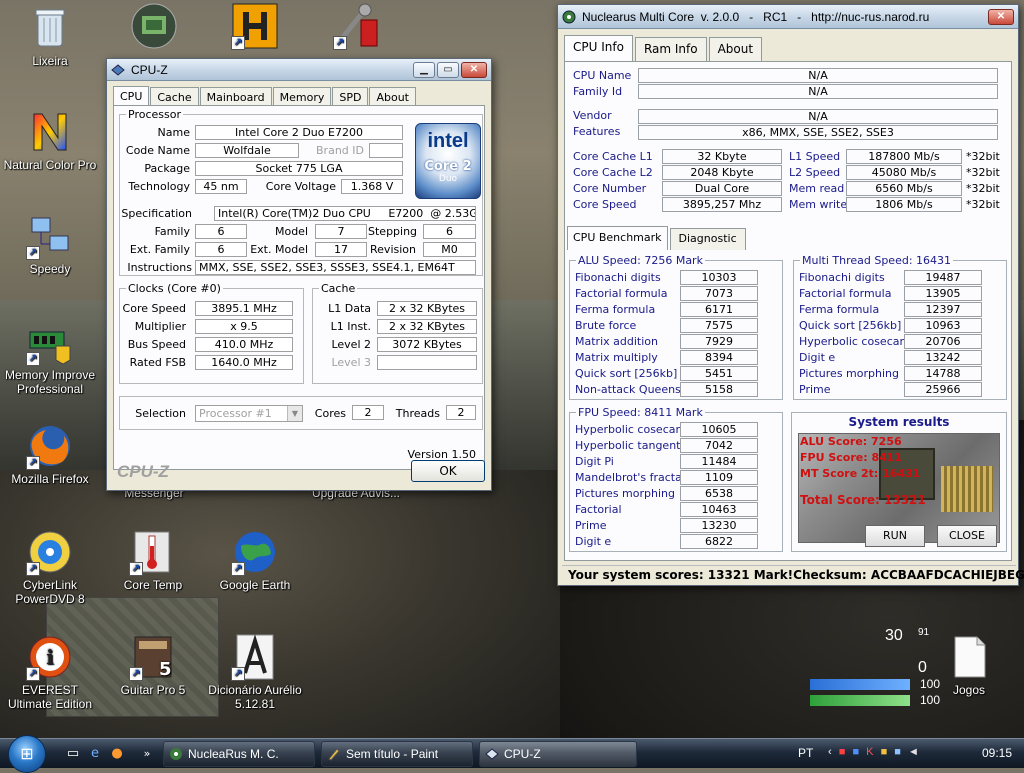 The width and height of the screenshot is (1024, 773). What do you see at coordinates (397, 754) in the screenshot?
I see `taskbar-item-paint: Sem título - Paint` at bounding box center [397, 754].